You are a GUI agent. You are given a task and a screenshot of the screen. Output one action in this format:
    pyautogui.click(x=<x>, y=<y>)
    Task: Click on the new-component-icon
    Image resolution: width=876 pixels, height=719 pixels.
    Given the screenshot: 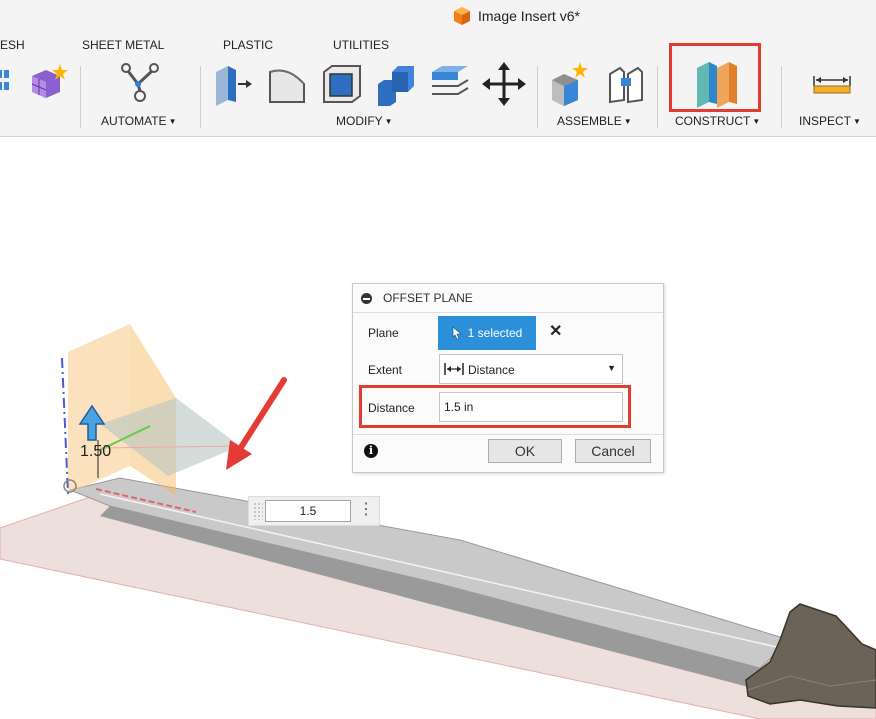 What is the action you would take?
    pyautogui.click(x=570, y=84)
    